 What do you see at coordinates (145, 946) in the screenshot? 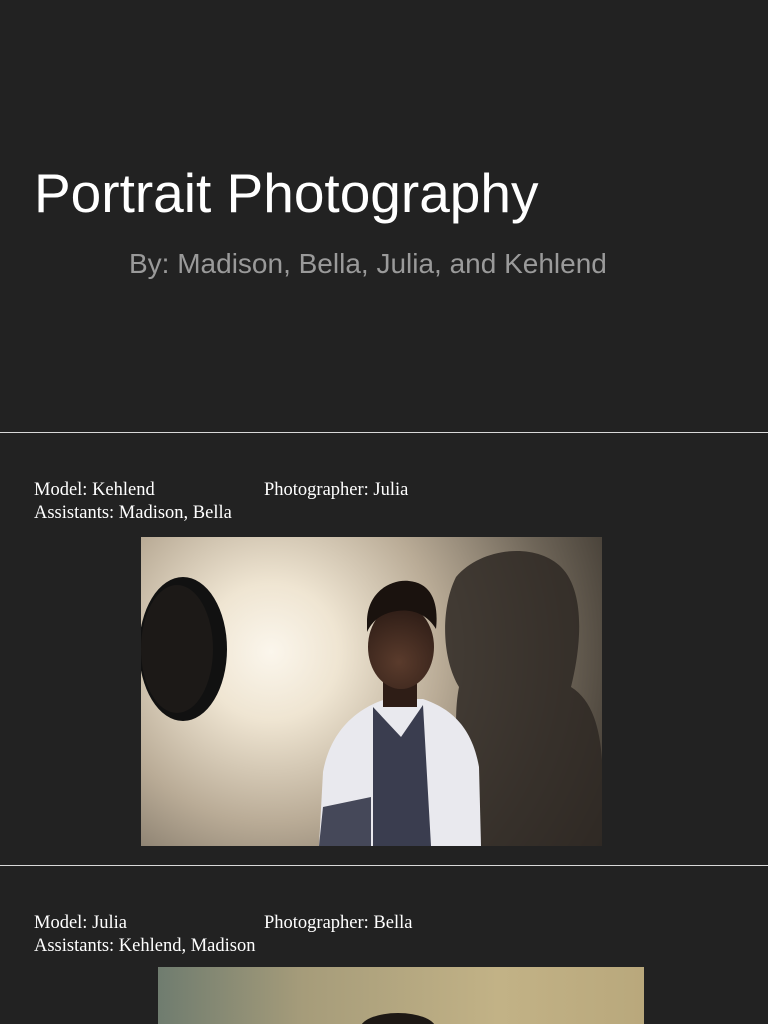
I see `assistants-credit: Assistants: Kehlend, Madison` at bounding box center [145, 946].